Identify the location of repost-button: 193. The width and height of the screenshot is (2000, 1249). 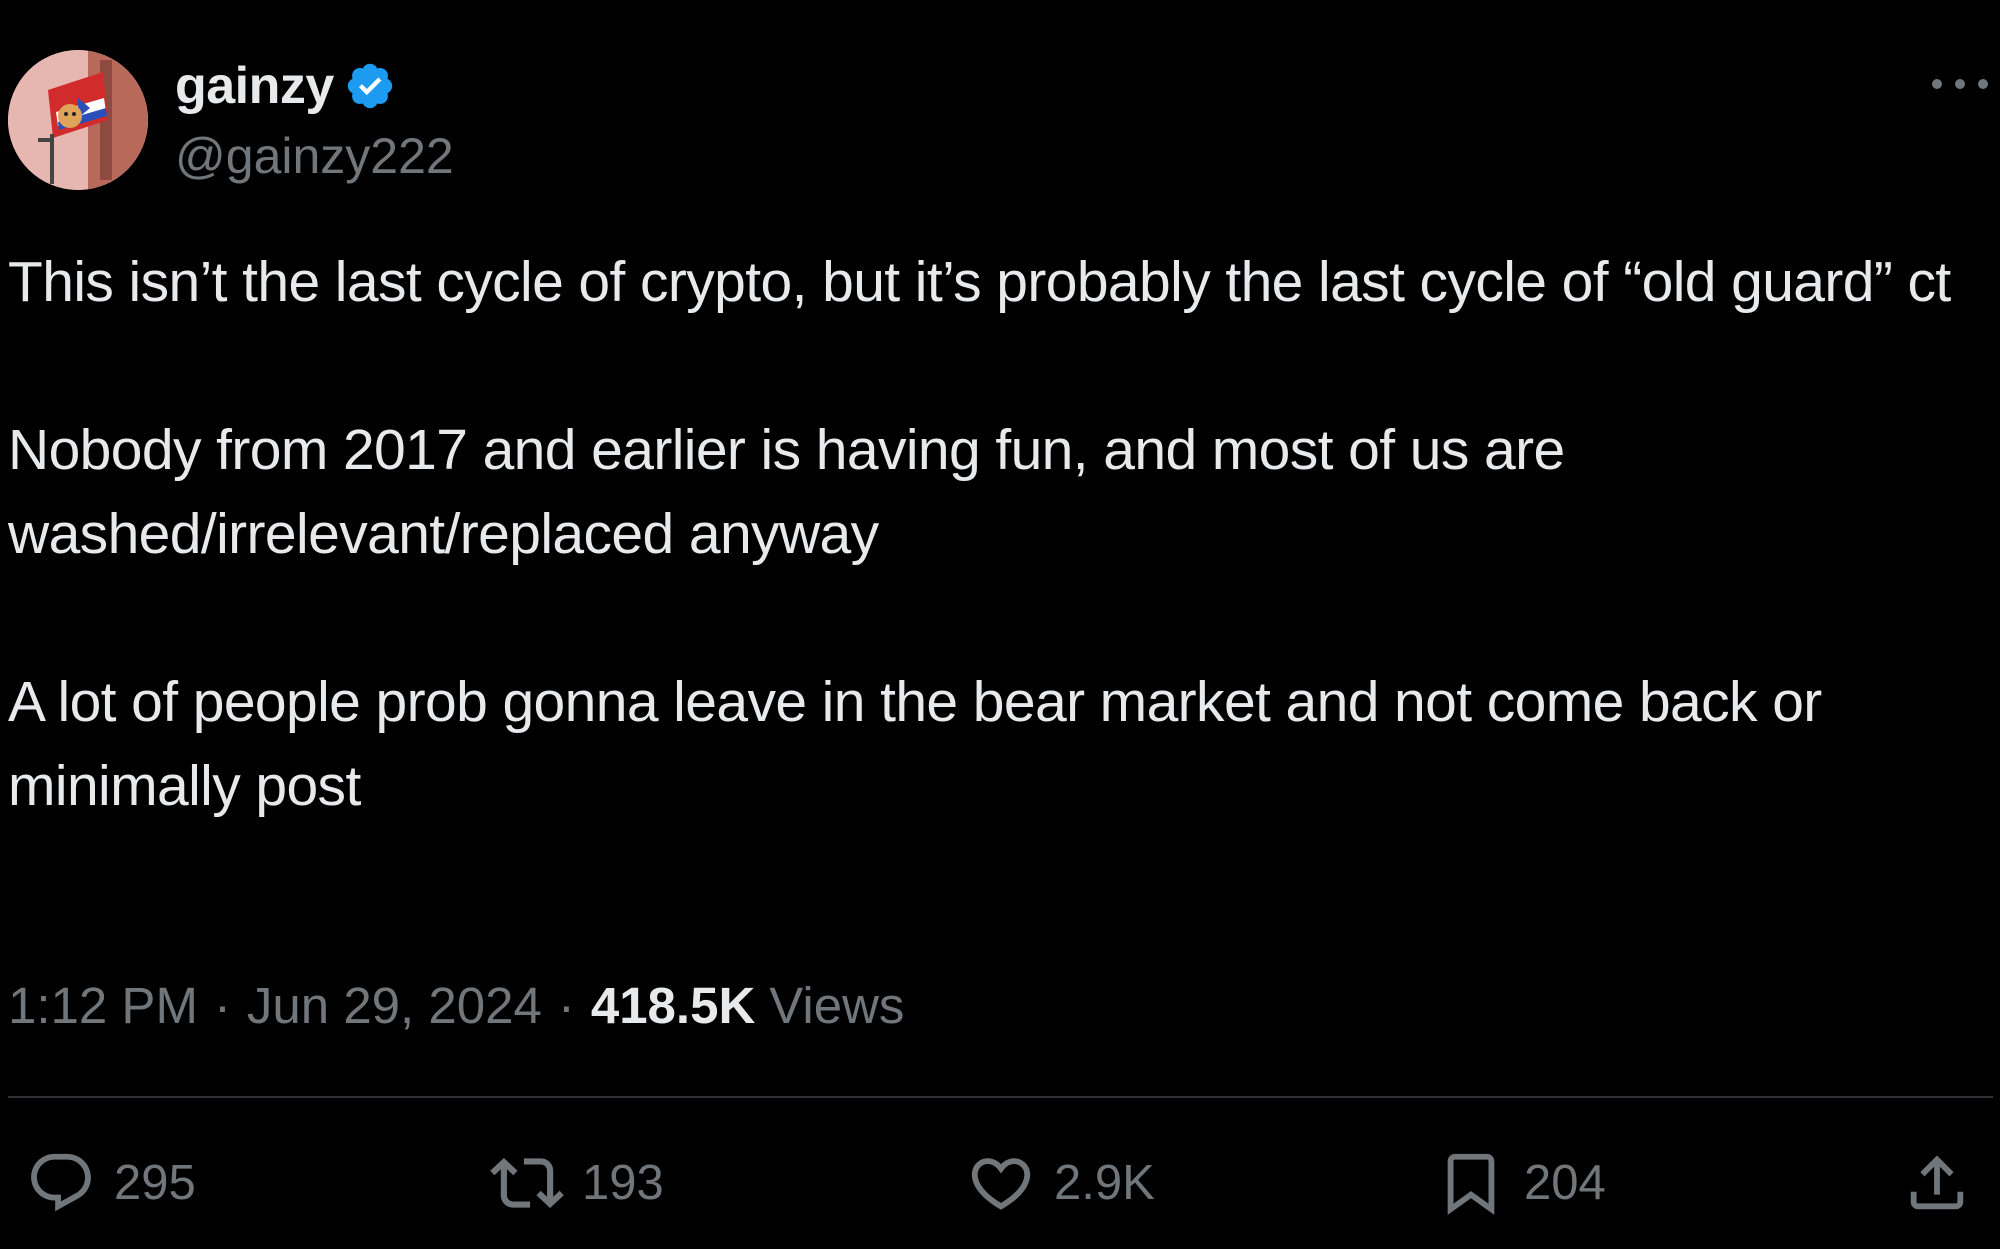
(577, 1183).